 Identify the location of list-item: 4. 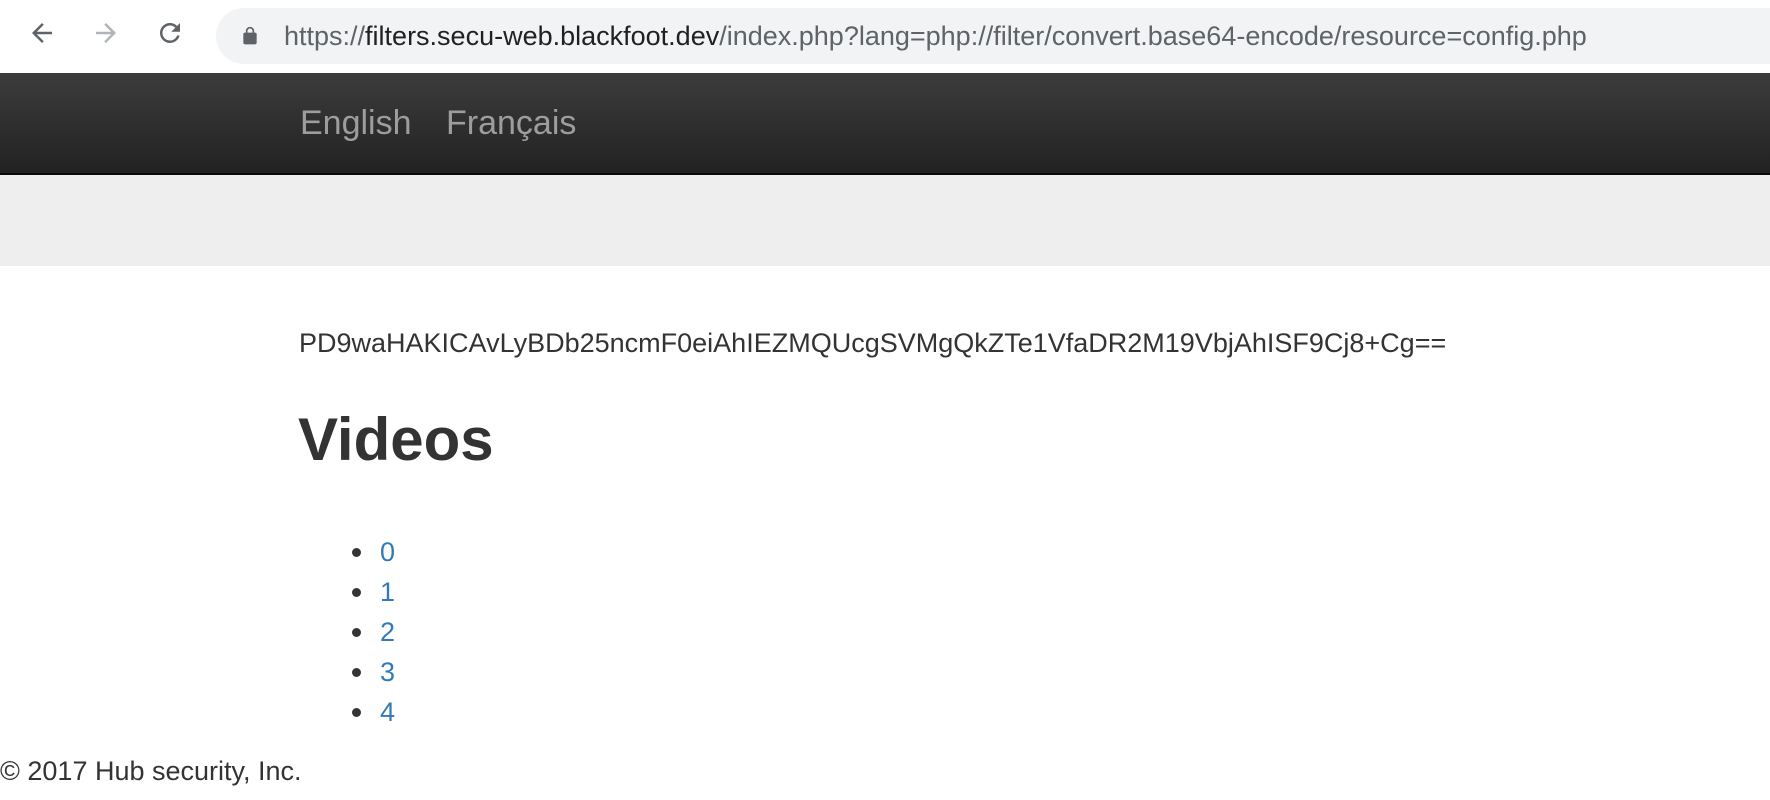
(373, 712).